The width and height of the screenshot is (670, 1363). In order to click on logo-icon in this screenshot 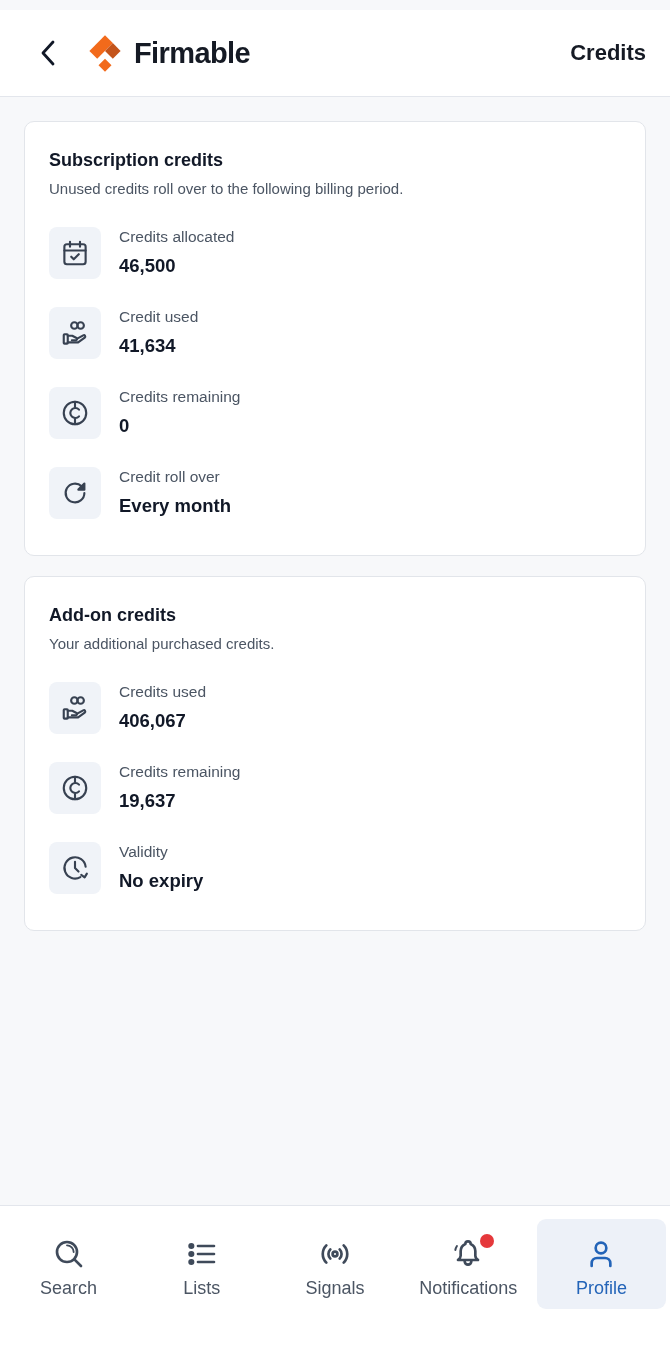, I will do `click(105, 53)`.